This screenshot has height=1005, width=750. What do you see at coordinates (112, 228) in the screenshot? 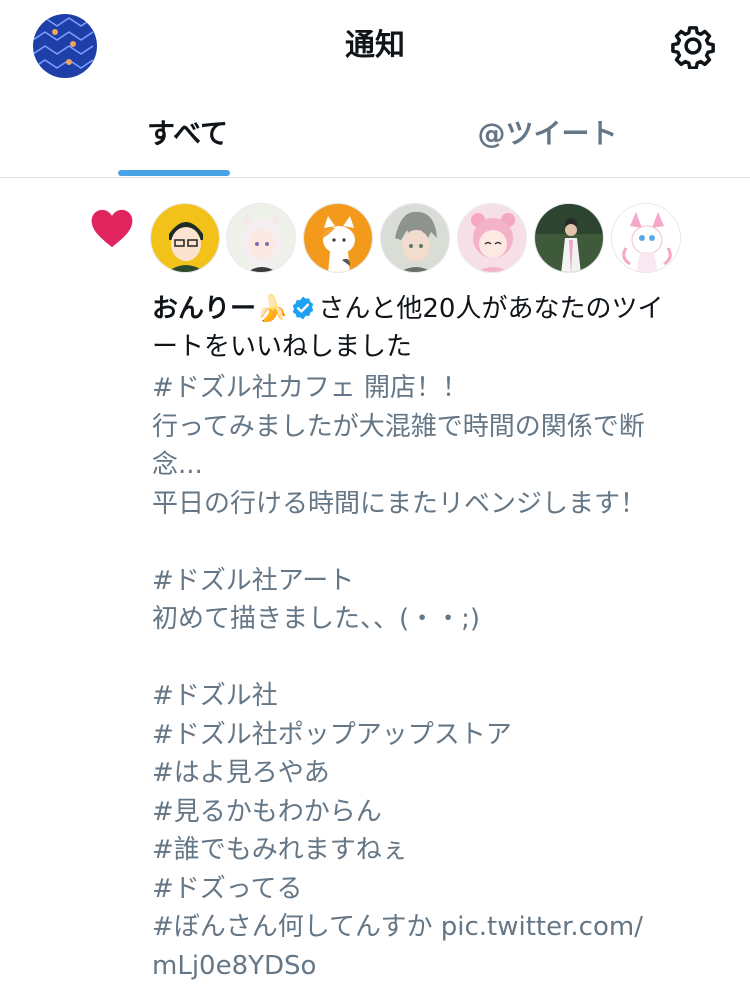
I see `heart-icon` at bounding box center [112, 228].